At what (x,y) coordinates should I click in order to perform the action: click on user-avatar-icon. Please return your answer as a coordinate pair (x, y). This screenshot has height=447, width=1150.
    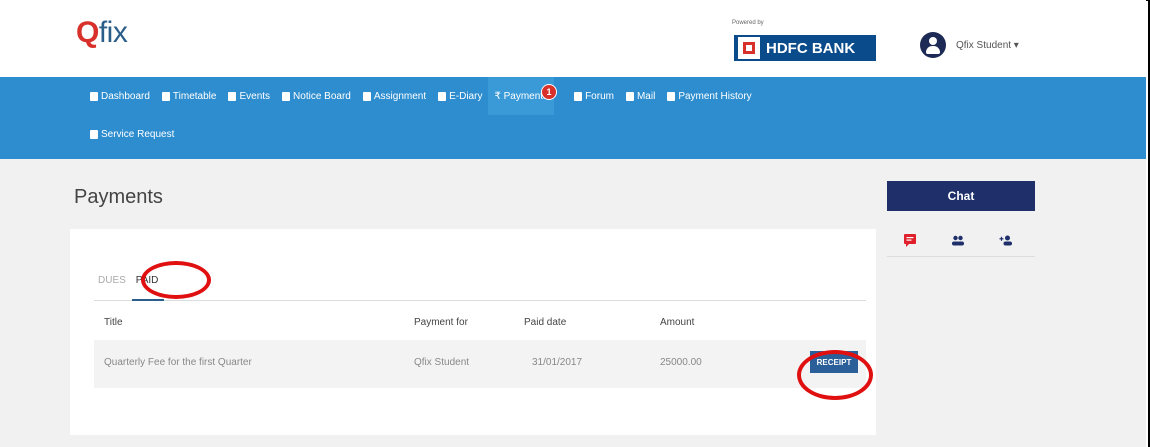
    Looking at the image, I should click on (933, 45).